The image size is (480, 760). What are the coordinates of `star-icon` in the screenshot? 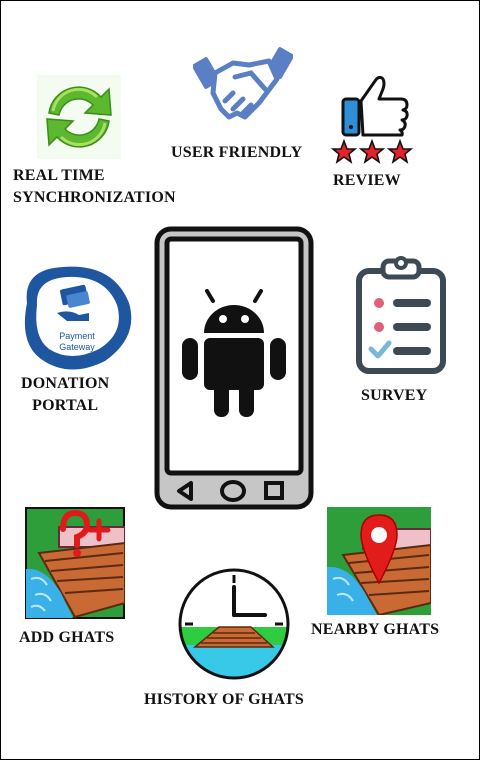 It's located at (372, 151).